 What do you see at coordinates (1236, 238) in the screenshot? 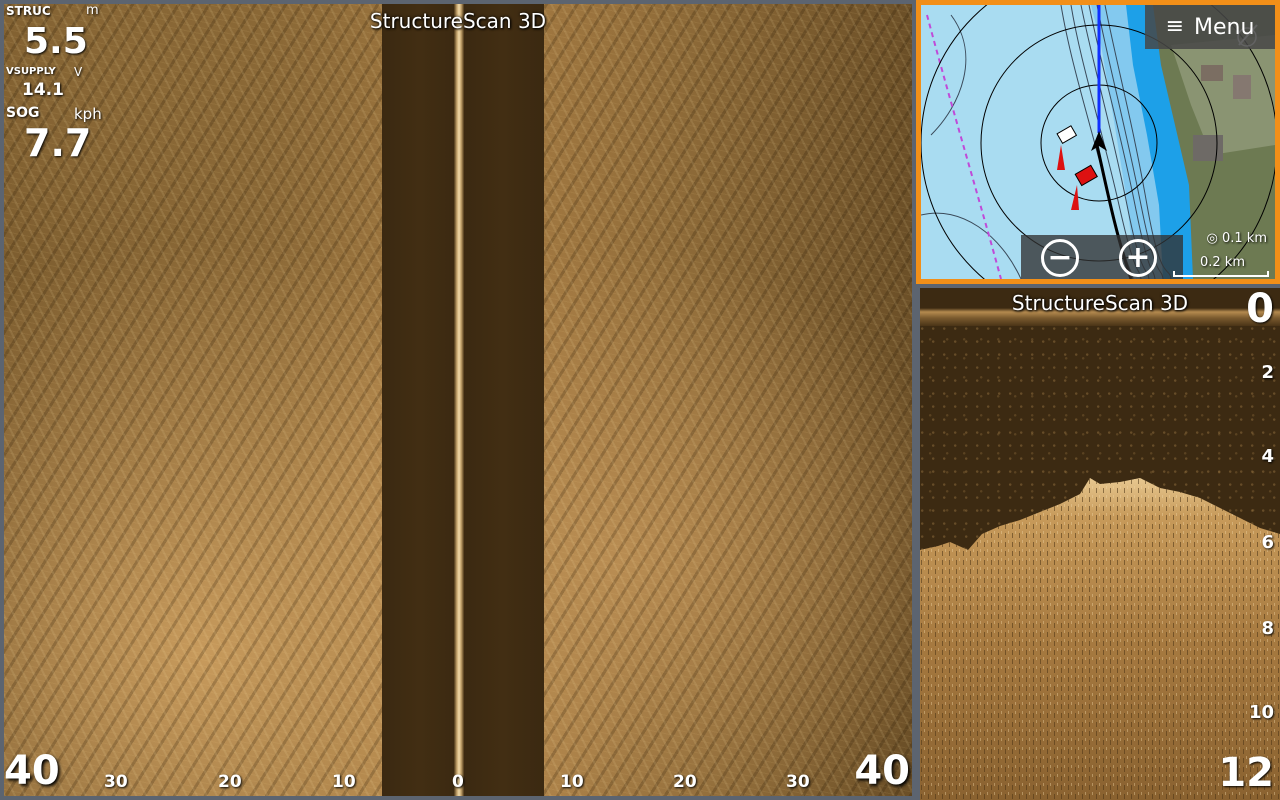
I see `range-ring-label: ◎ 0.1 km` at bounding box center [1236, 238].